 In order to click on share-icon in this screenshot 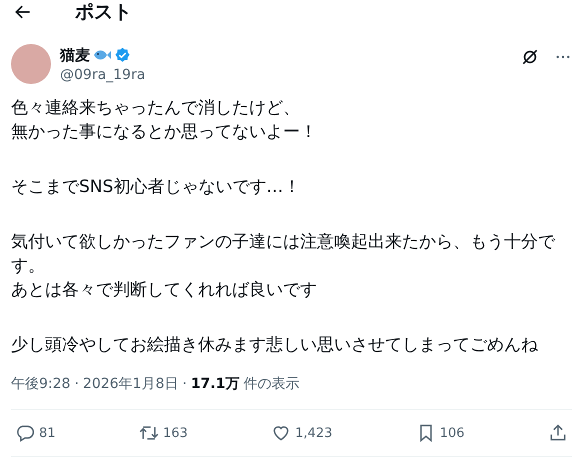, I will do `click(558, 433)`.